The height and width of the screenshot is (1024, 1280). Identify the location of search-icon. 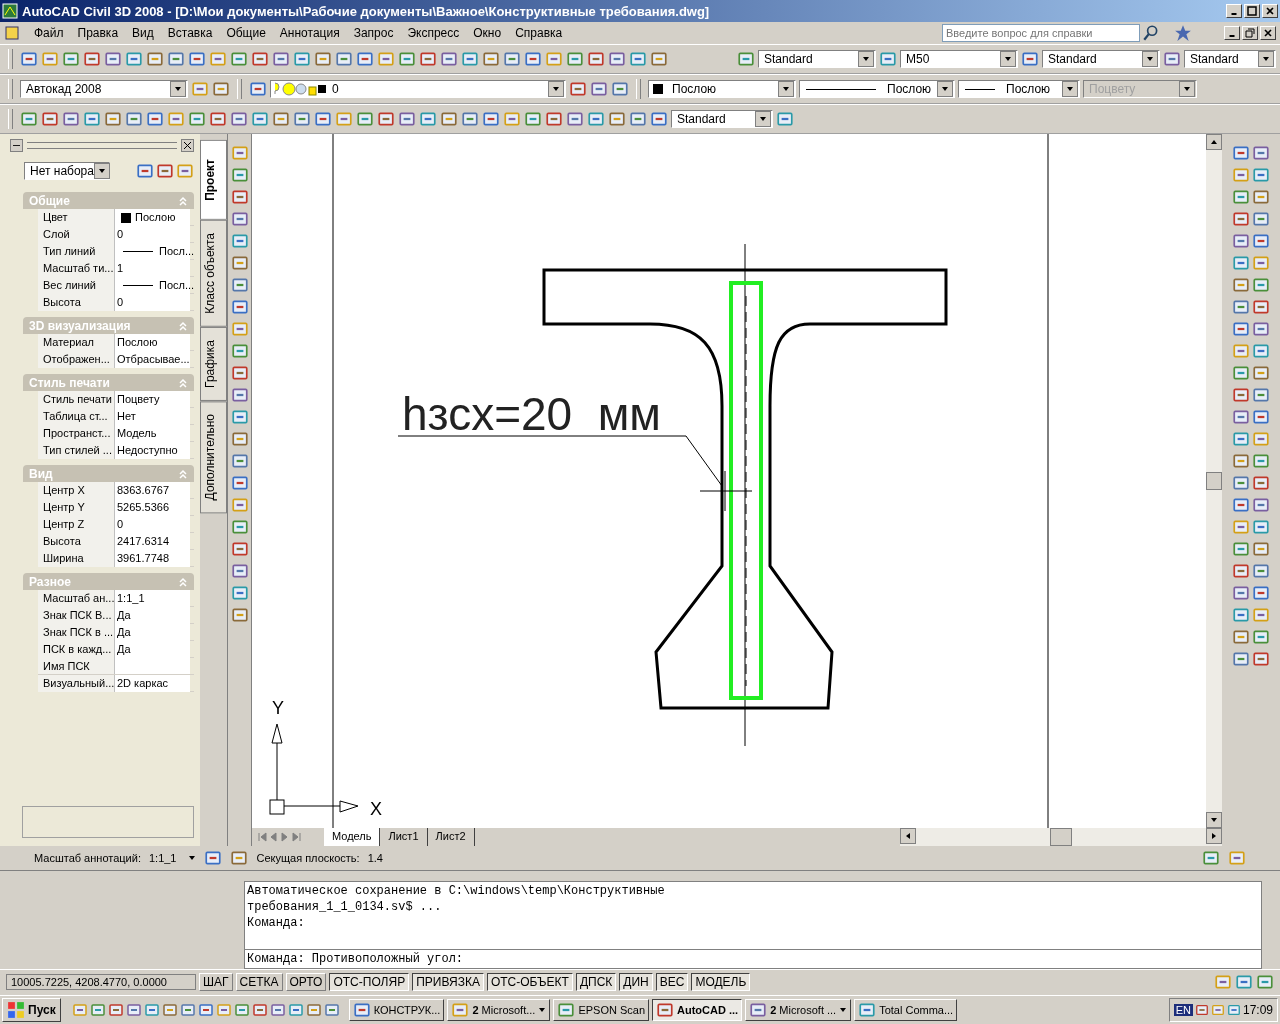
(1151, 33).